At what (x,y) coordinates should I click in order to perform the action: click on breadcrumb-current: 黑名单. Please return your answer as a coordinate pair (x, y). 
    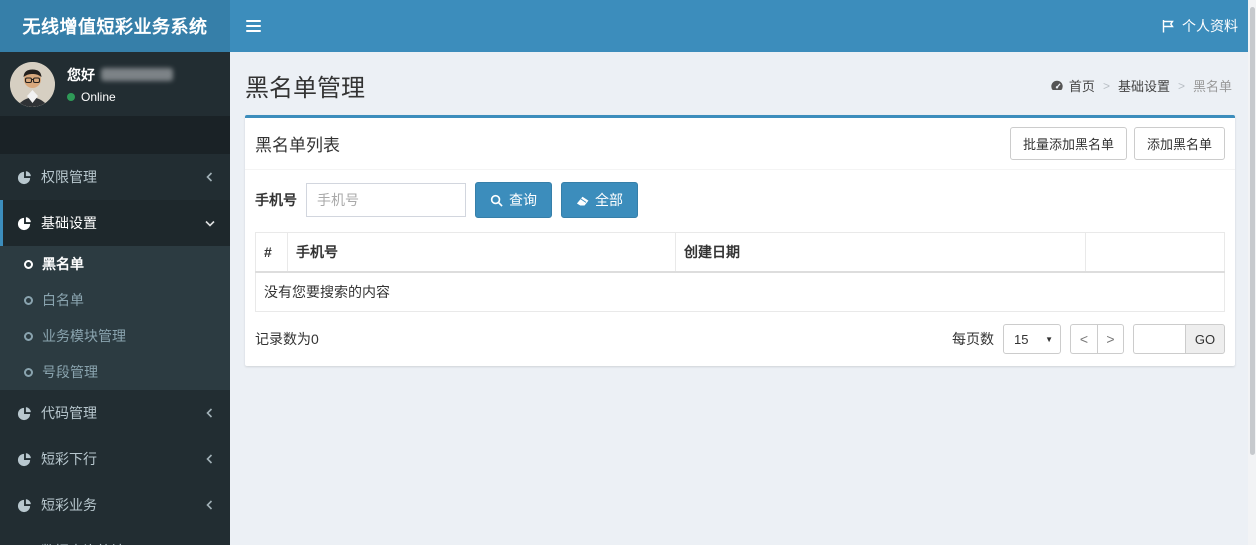
    Looking at the image, I should click on (1212, 86).